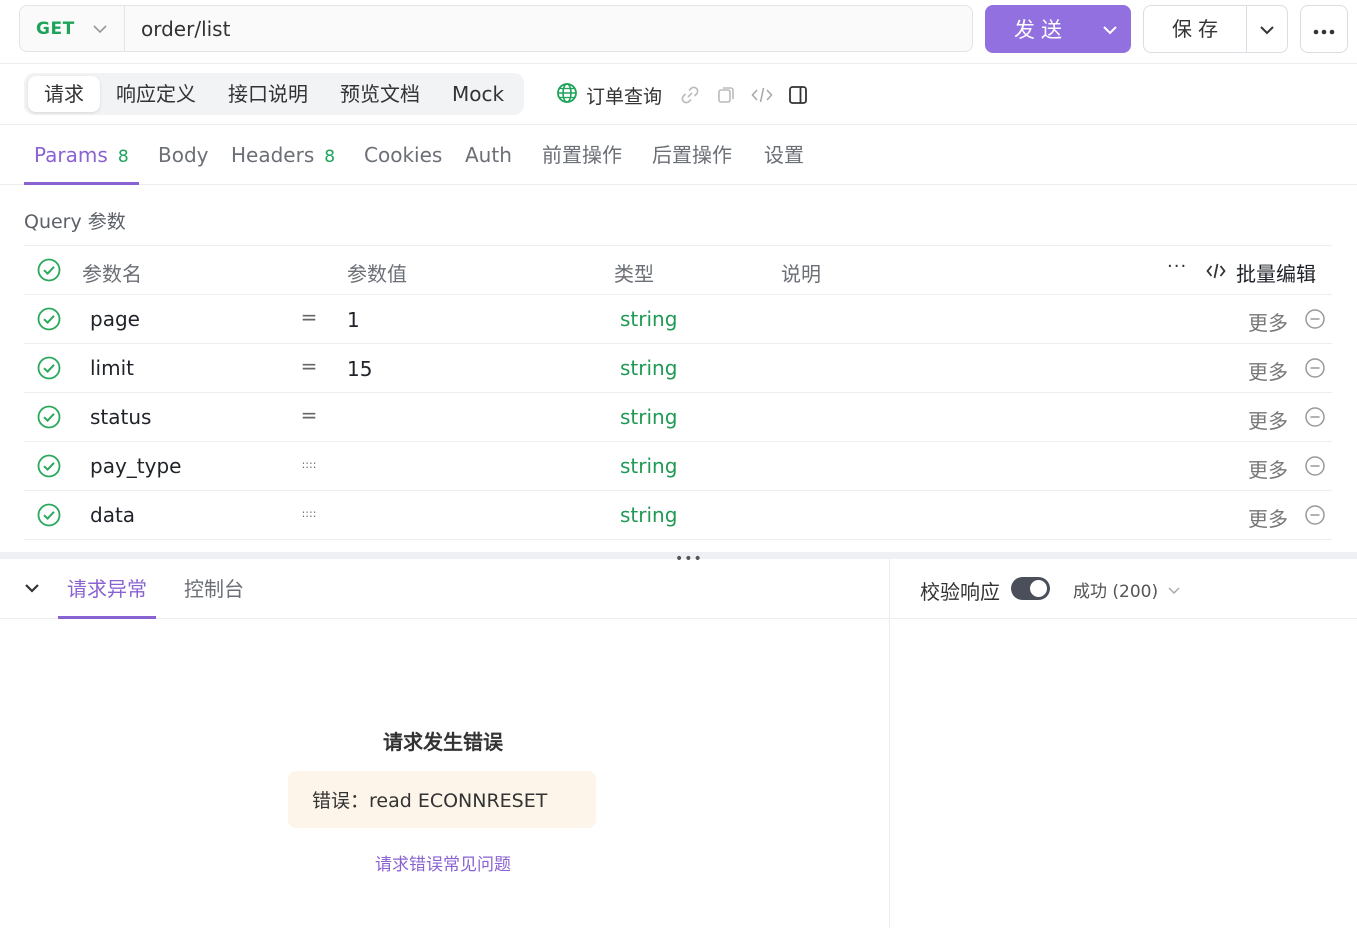  Describe the element at coordinates (1116, 592) in the screenshot. I see `status-label: 成功 (200)` at that location.